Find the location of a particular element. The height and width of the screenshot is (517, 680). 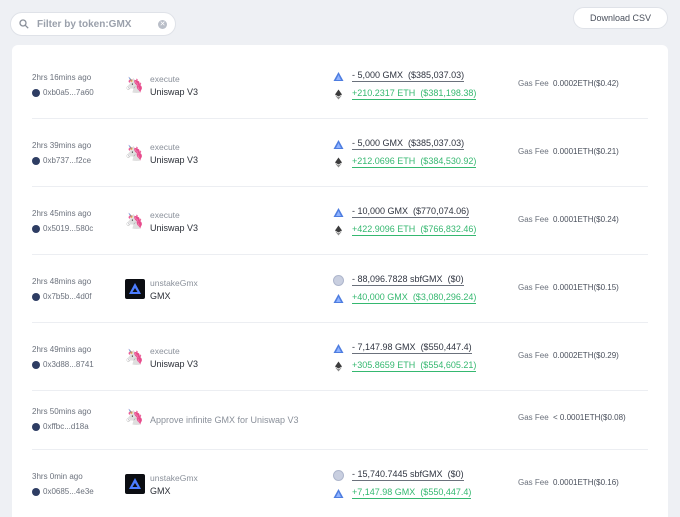

clear-icon: ✕ is located at coordinates (162, 24).